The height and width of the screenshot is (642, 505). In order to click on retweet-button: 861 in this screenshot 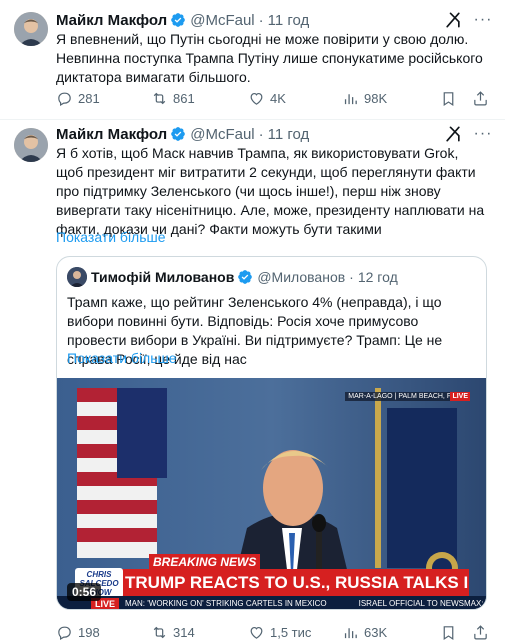, I will do `click(173, 98)`.